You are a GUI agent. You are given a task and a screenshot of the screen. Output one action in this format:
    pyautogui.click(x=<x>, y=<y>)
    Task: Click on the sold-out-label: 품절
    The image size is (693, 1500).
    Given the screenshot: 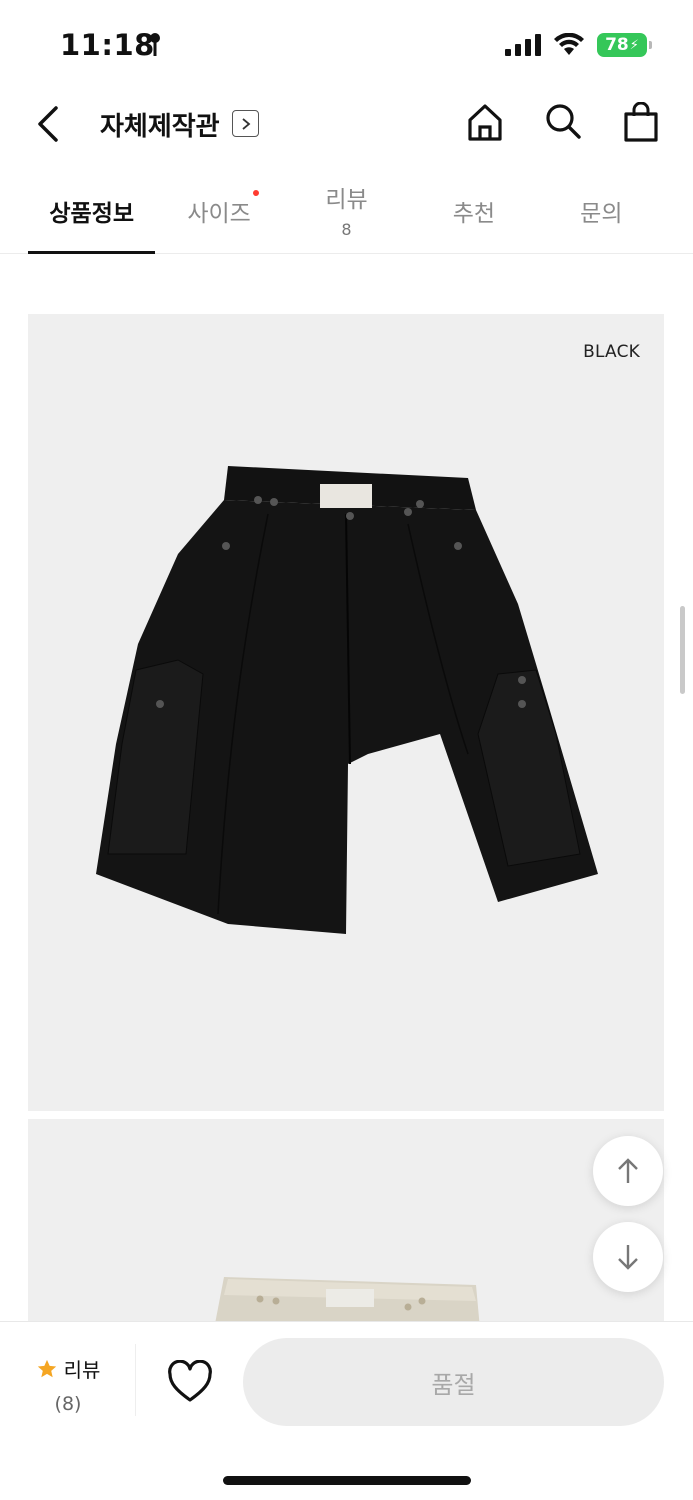 What is the action you would take?
    pyautogui.click(x=453, y=1384)
    